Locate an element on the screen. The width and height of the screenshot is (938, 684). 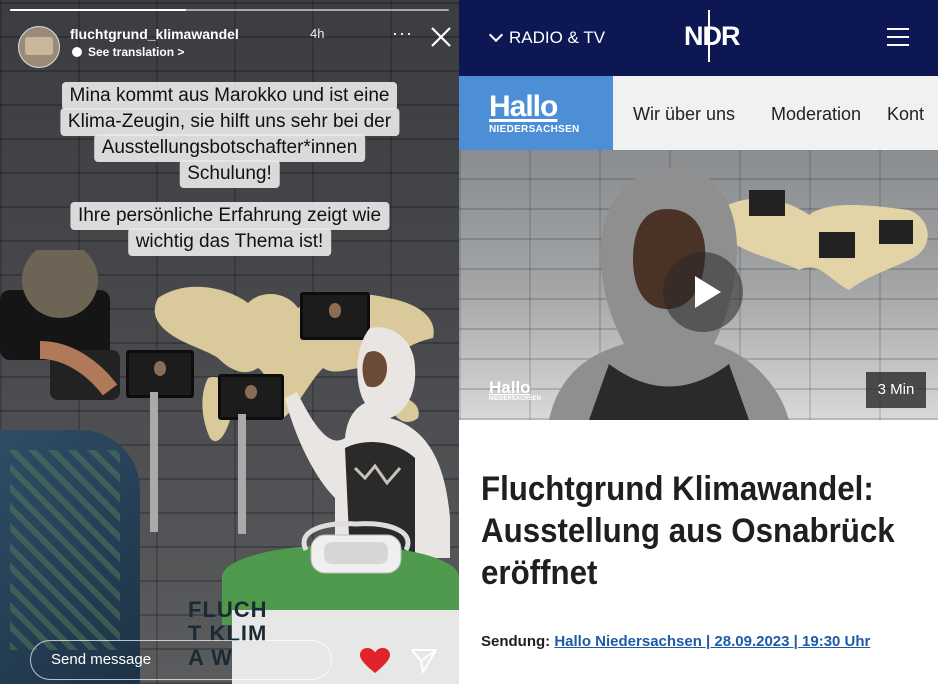
story-caption-line: Klima-Zeugin, sie hilft uns sehr bei der is located at coordinates (229, 122).